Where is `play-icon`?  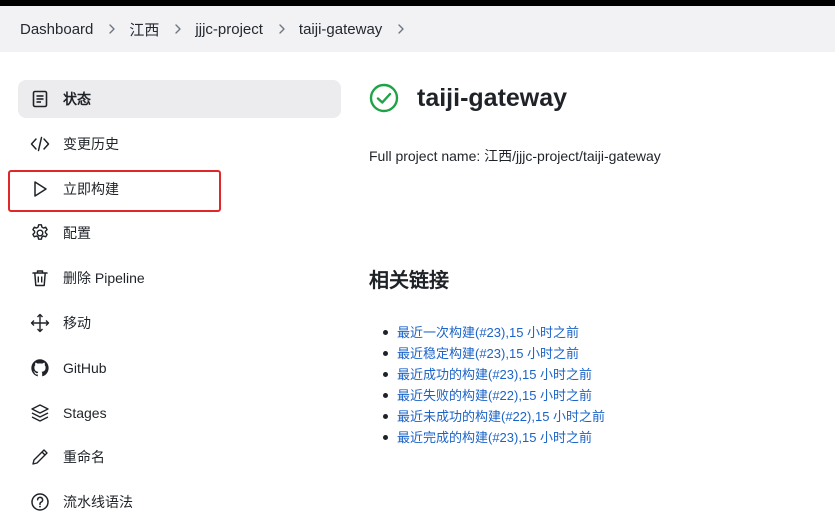
play-icon is located at coordinates (40, 189).